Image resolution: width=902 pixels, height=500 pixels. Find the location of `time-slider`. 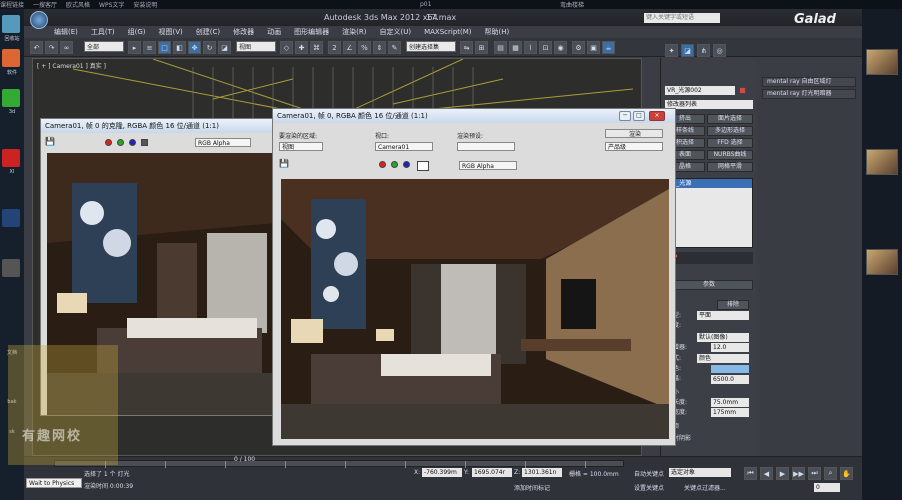

time-slider is located at coordinates (339, 464).